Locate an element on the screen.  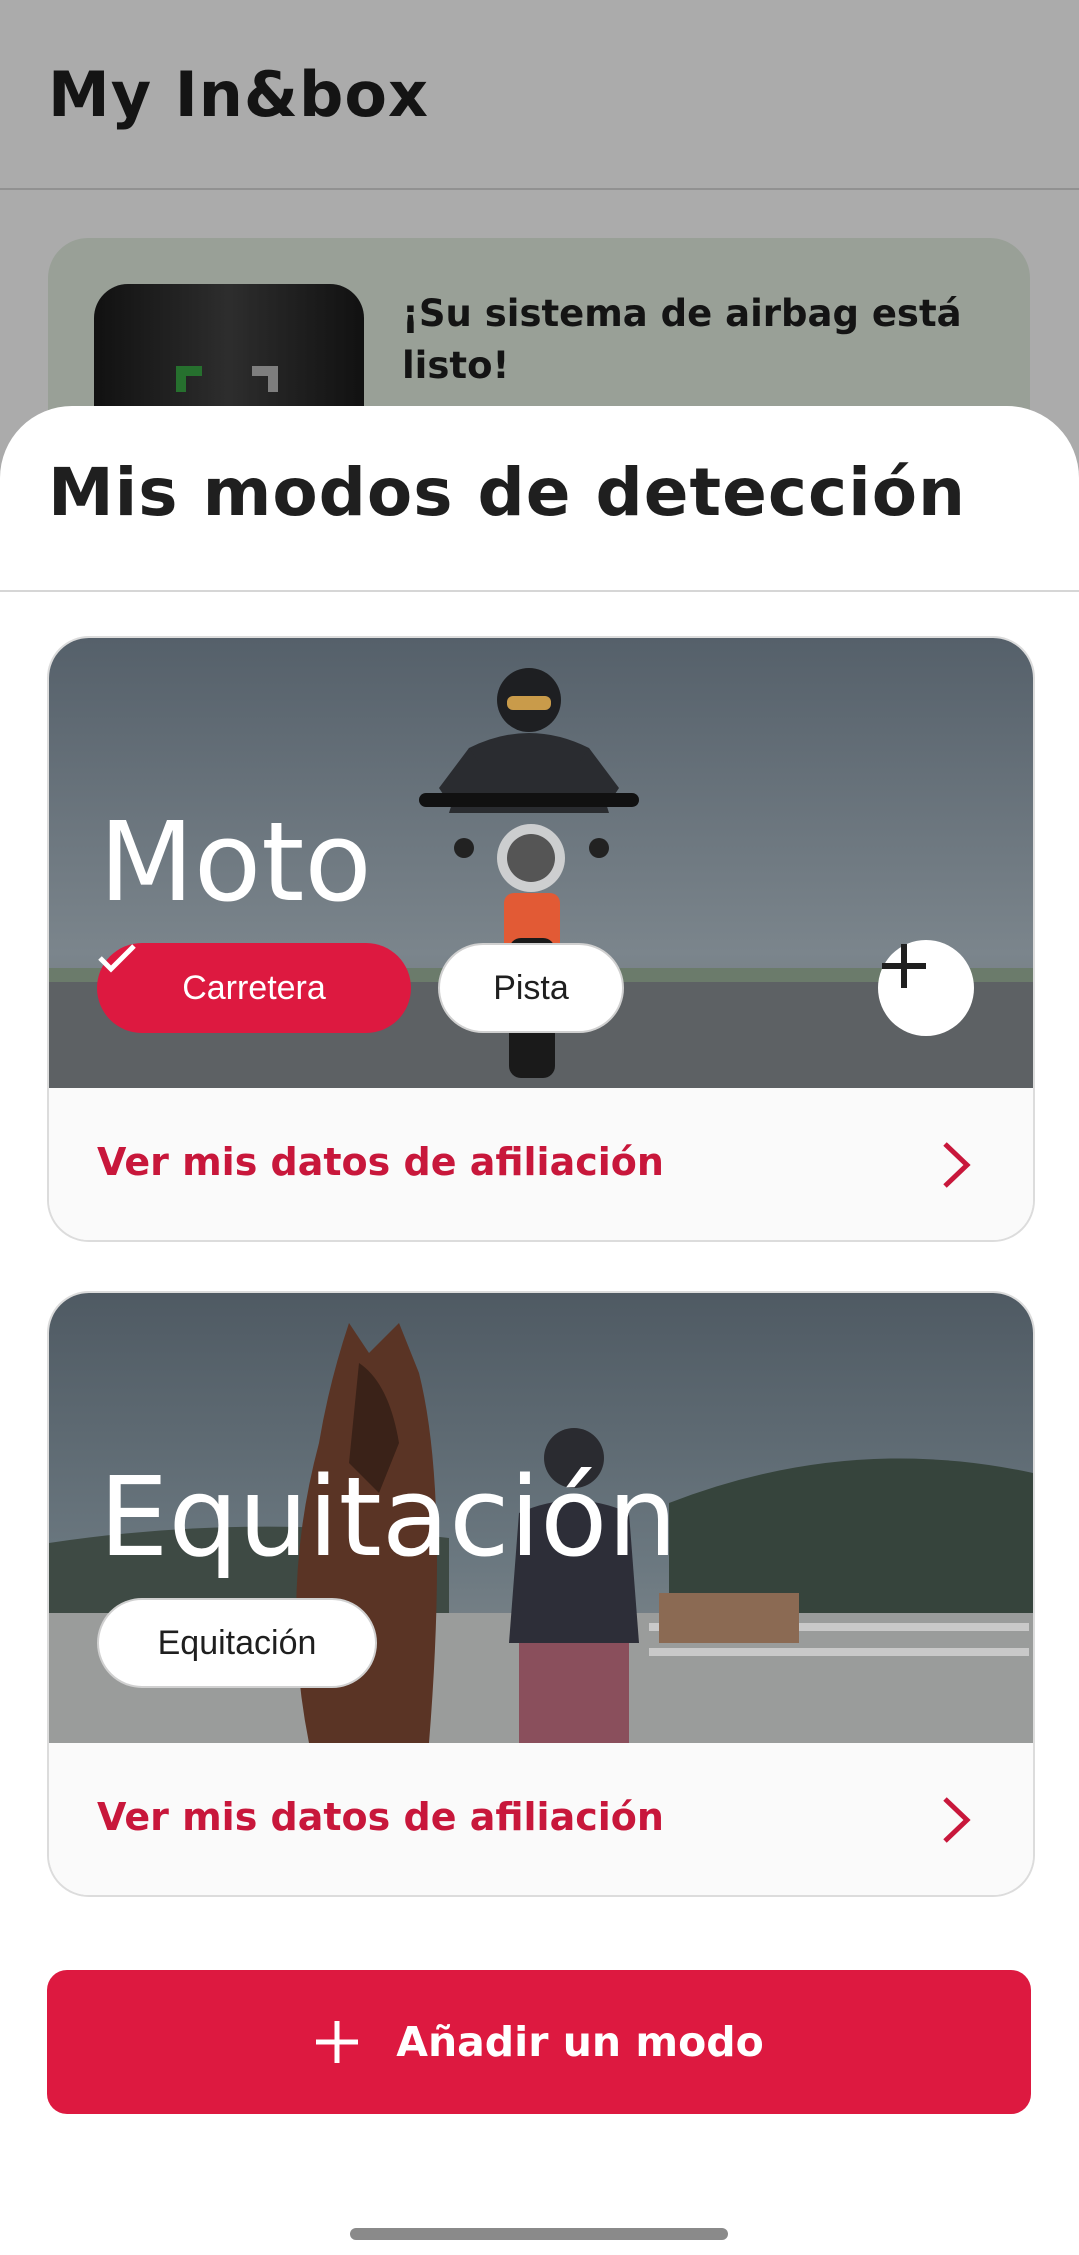
chip-label: Equitación is located at coordinates (237, 1642).